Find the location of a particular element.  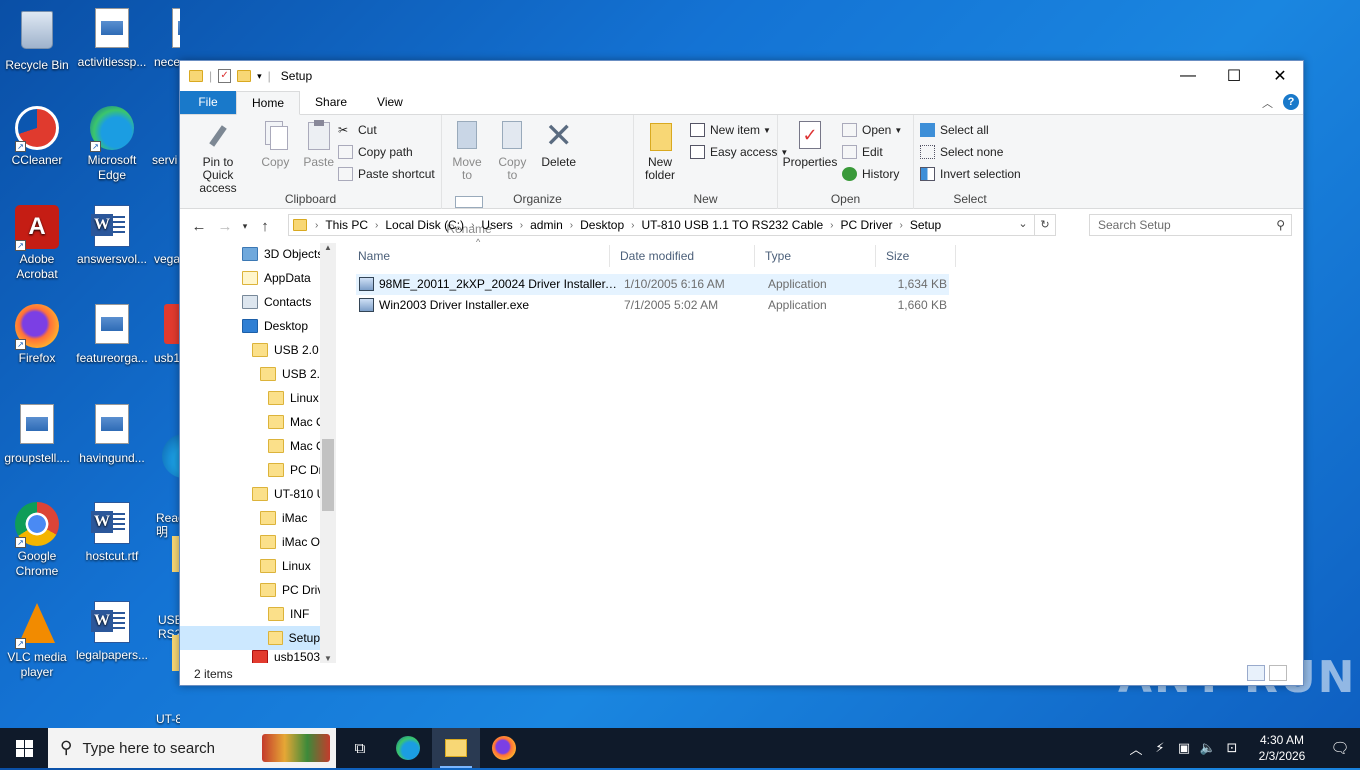

nav-item-appdata: AppData is located at coordinates (276, 278).